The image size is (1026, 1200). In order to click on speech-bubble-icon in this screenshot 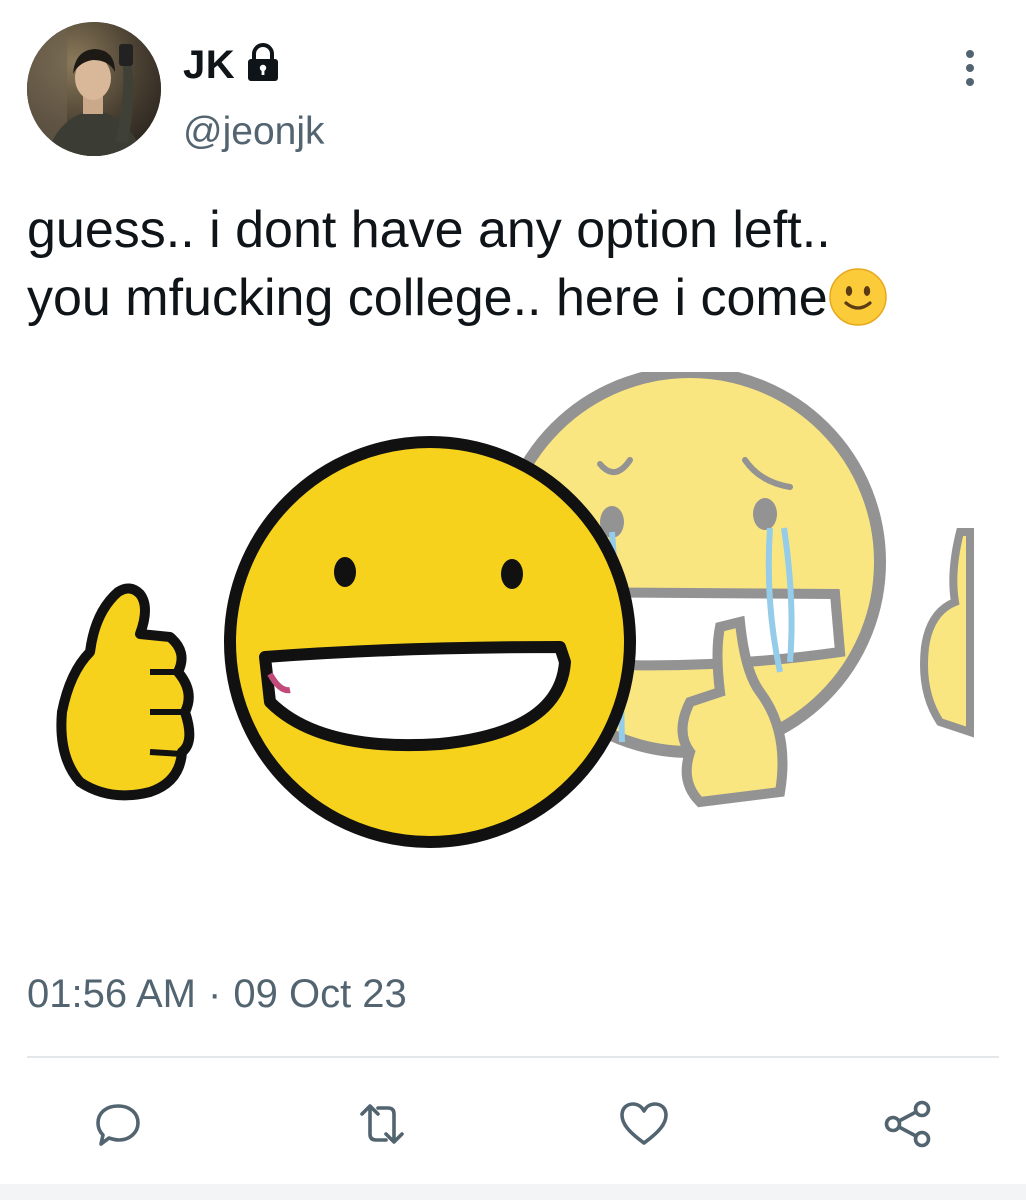, I will do `click(118, 1125)`.